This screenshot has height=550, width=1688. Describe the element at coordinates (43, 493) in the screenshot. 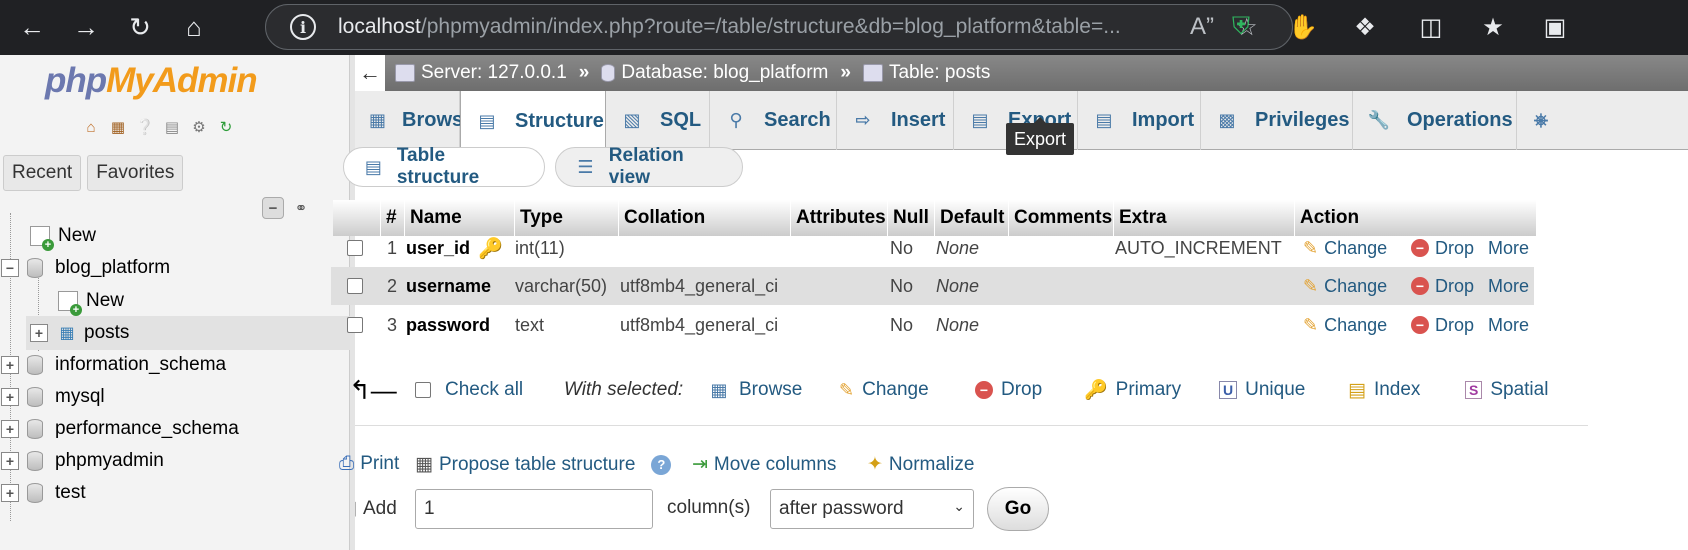

I see `tree-item-test: + test` at that location.